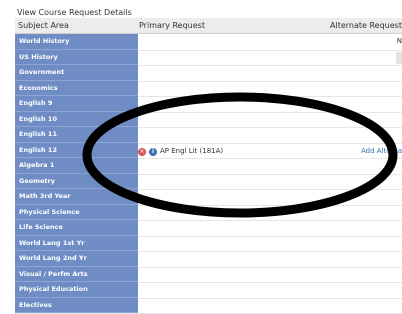  I want to click on subject-cell: US History, so click(76, 58).